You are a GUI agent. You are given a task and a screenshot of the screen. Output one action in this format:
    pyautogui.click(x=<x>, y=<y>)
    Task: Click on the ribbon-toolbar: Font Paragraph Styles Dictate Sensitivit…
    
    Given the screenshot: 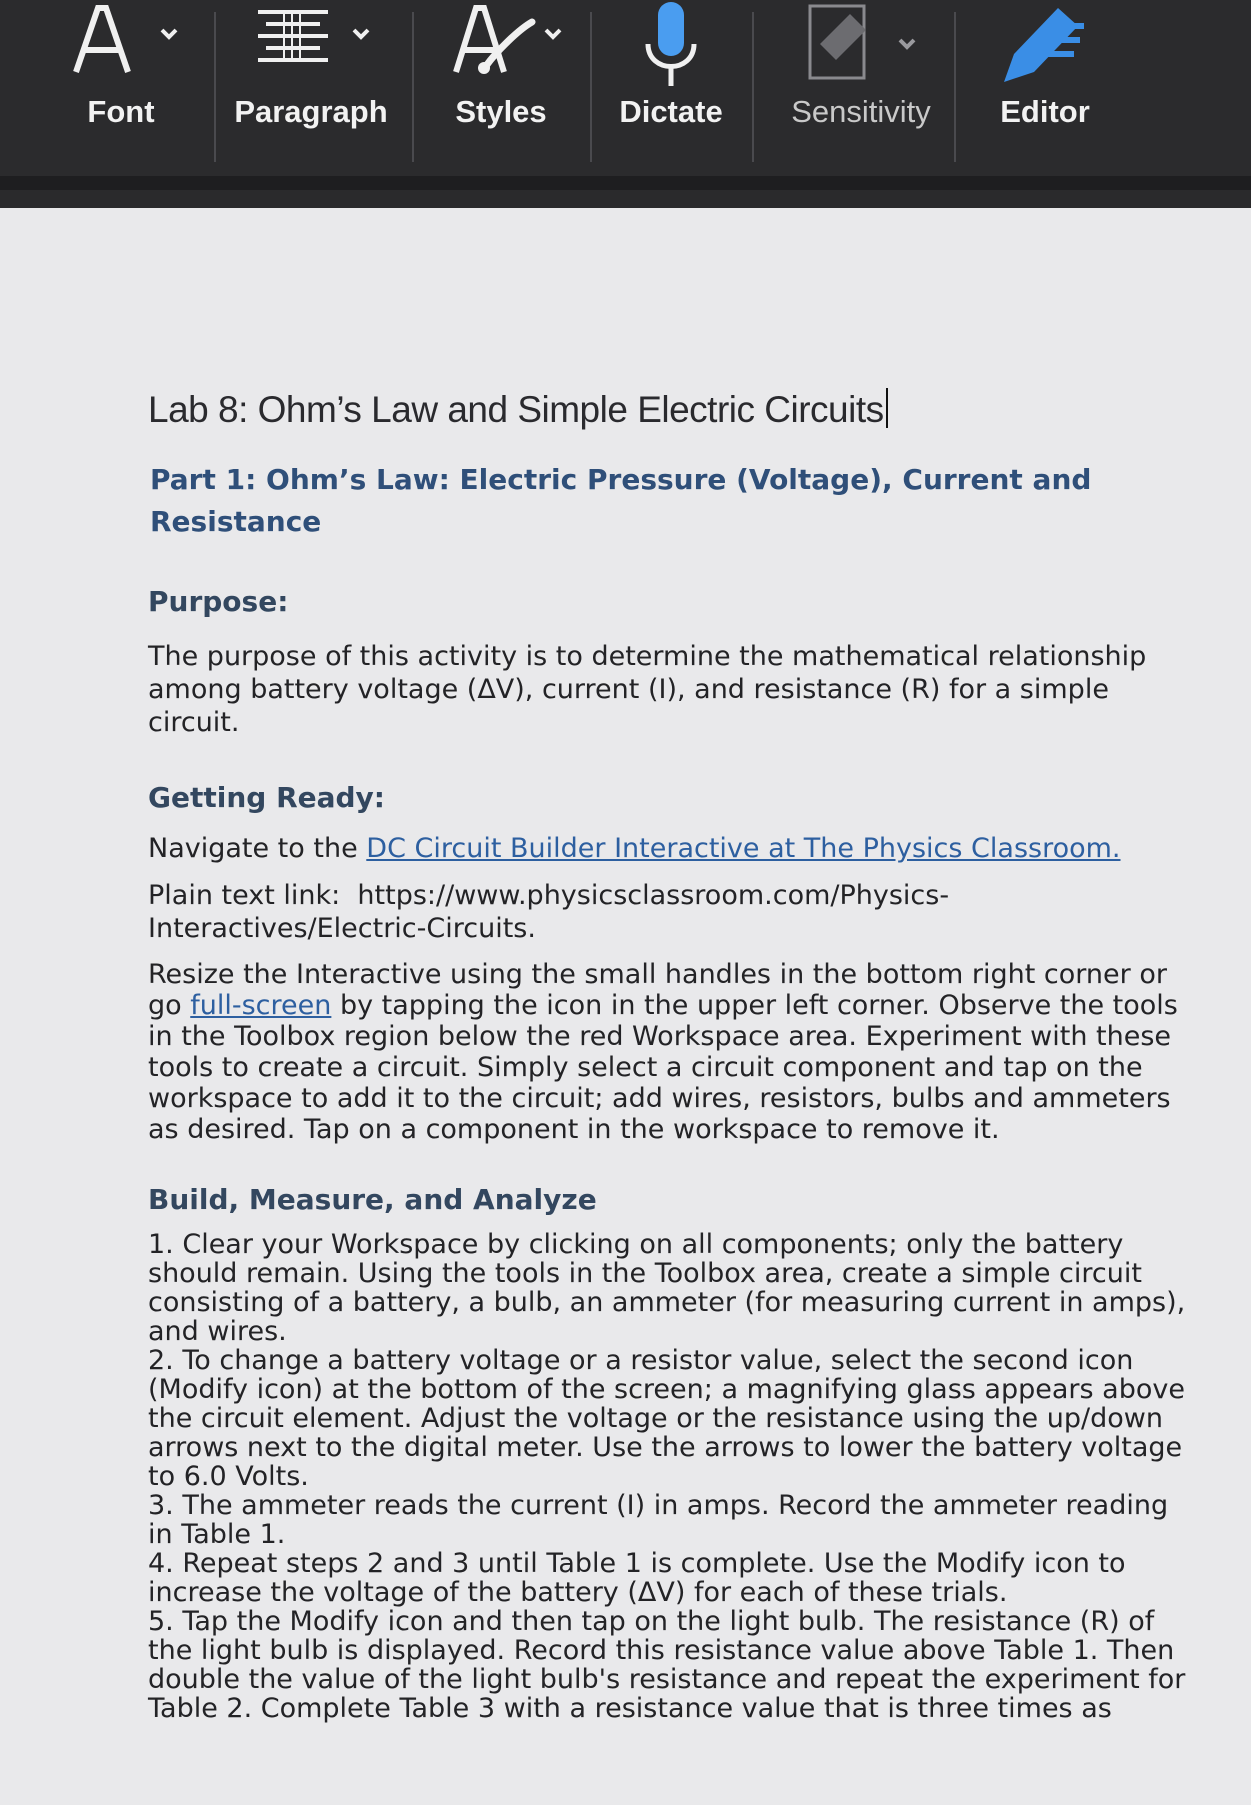 What is the action you would take?
    pyautogui.click(x=625, y=95)
    